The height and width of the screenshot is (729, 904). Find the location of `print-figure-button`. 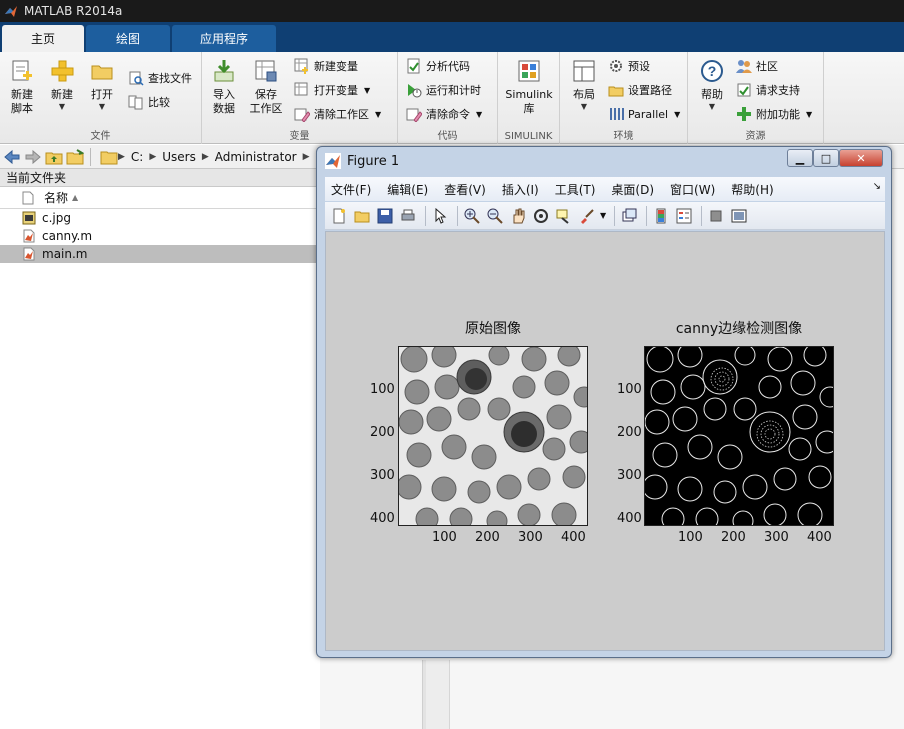

print-figure-button is located at coordinates (408, 216).